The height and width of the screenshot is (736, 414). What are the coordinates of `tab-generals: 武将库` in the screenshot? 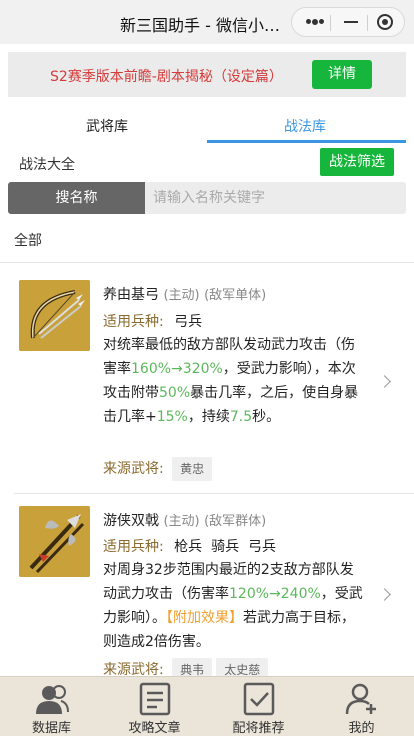 It's located at (107, 126).